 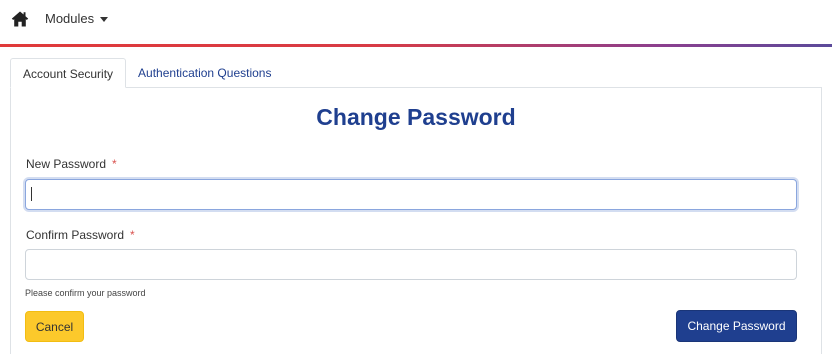 What do you see at coordinates (204, 73) in the screenshot?
I see `tab-authentication-questions: Authentication Questions` at bounding box center [204, 73].